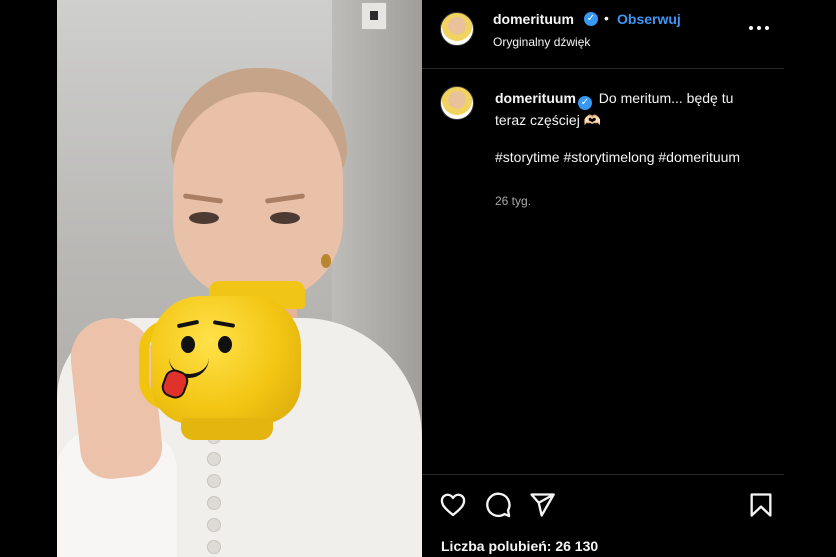 Image resolution: width=836 pixels, height=557 pixels. Describe the element at coordinates (541, 42) in the screenshot. I see `audio-label: Oryginalny dźwięk` at that location.